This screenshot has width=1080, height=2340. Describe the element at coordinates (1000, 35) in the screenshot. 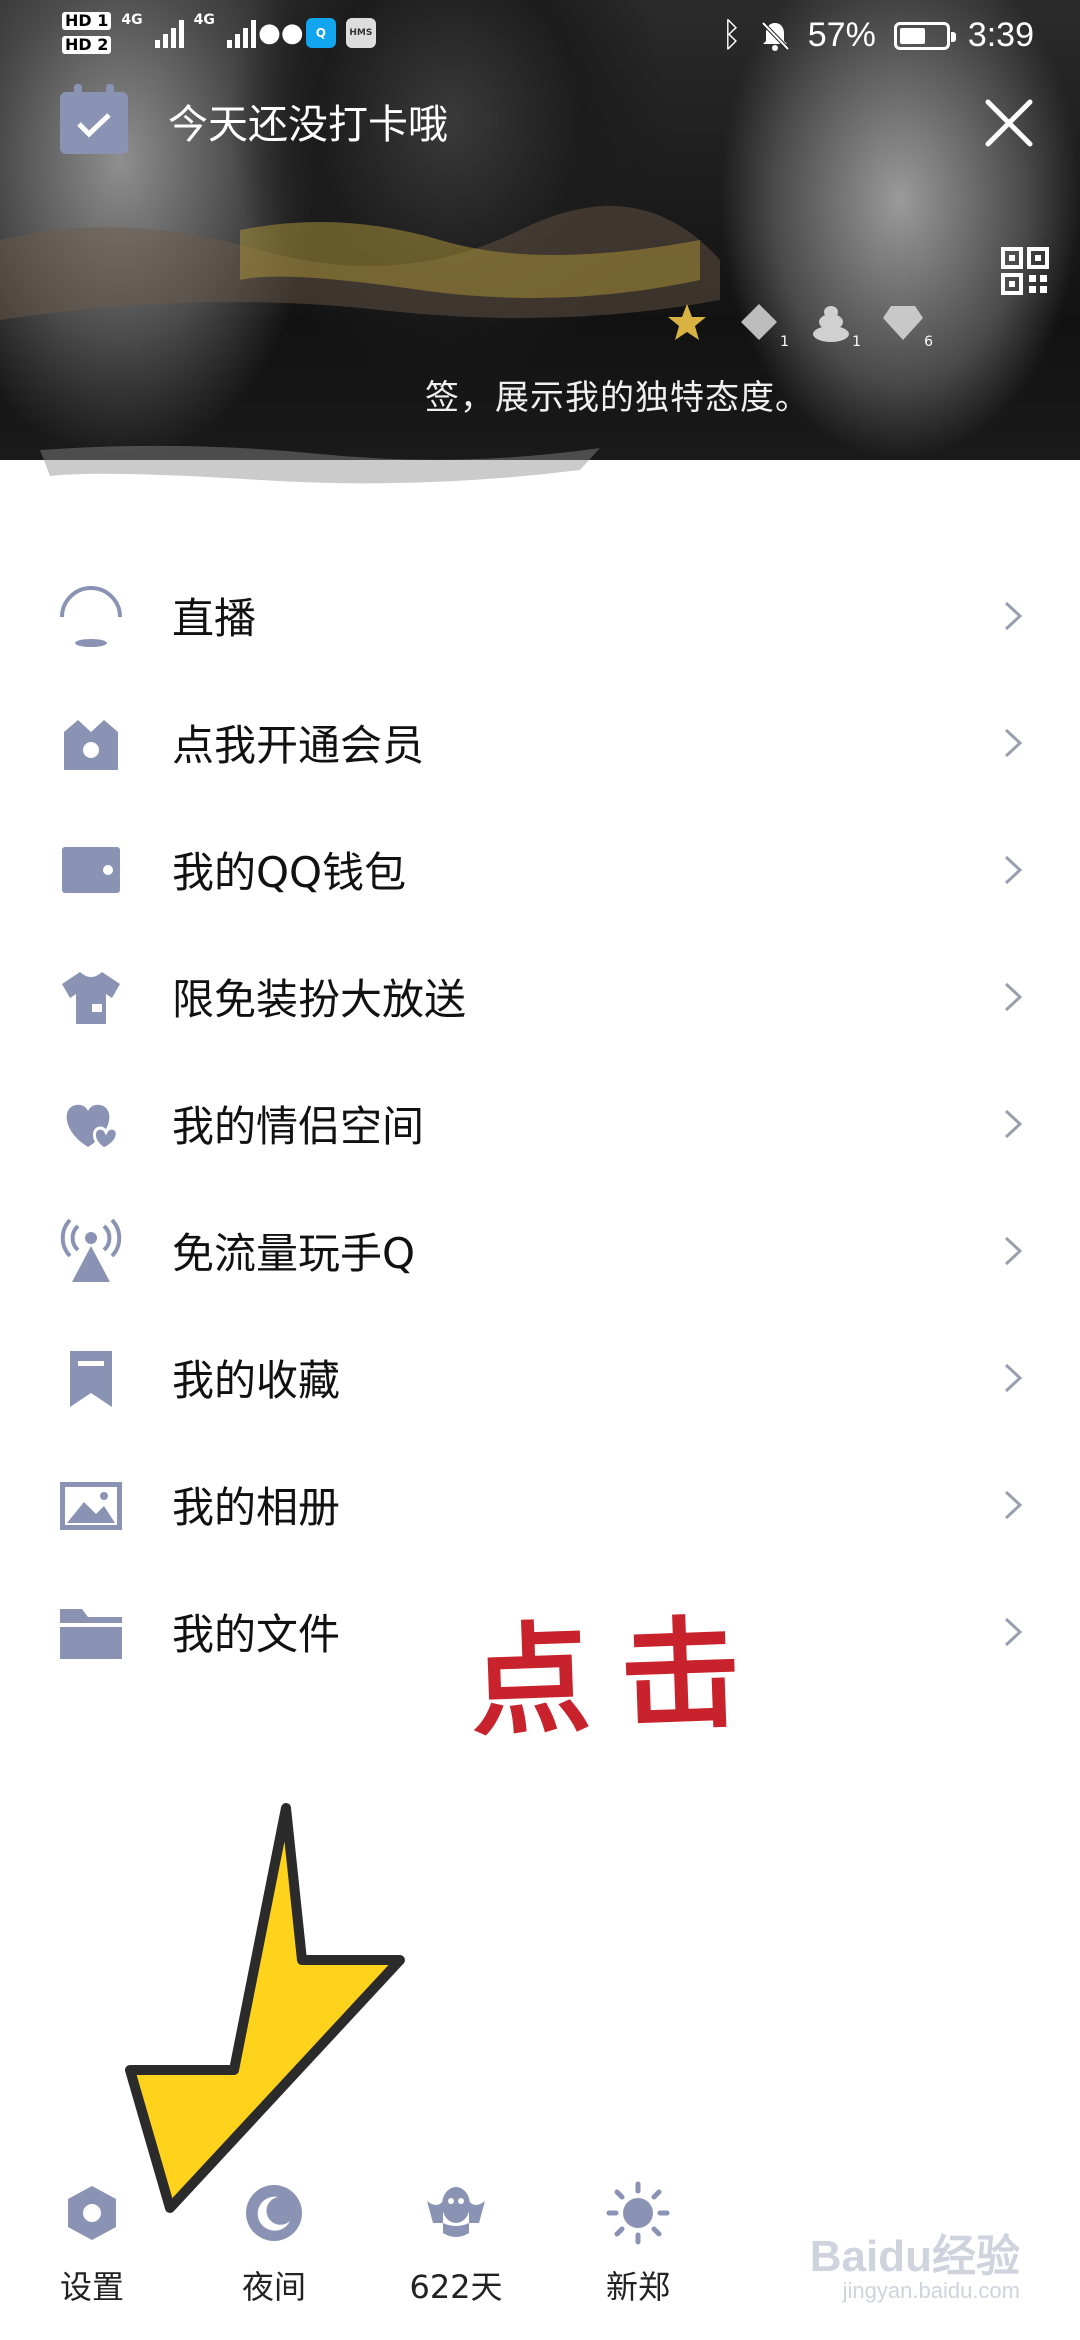

I see `clock: 3:39` at that location.